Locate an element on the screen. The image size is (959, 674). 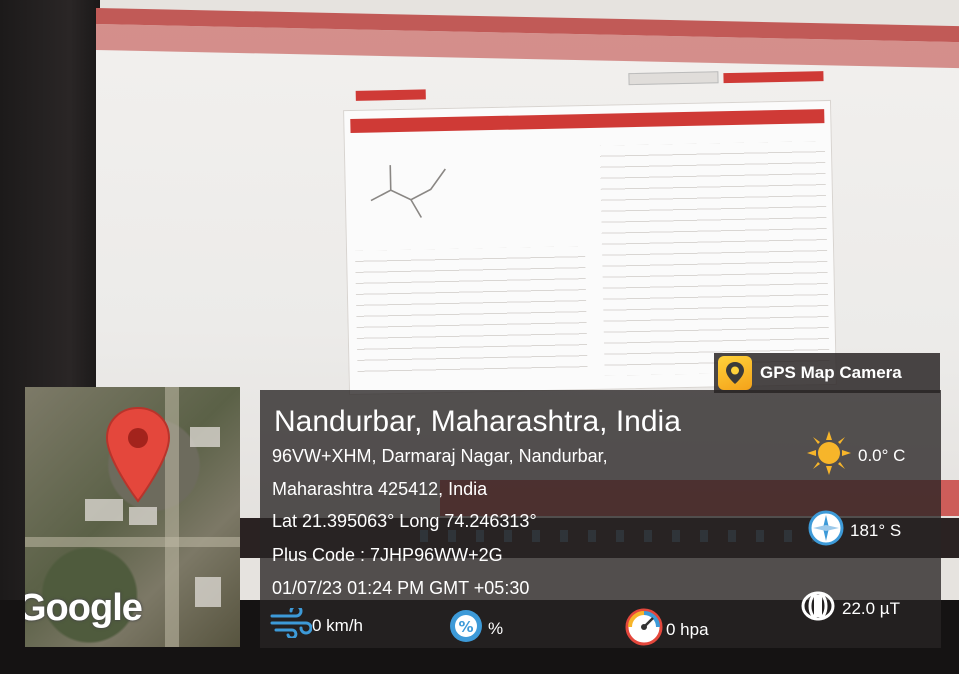
wind-metric: 0 km/h is located at coordinates (317, 623).